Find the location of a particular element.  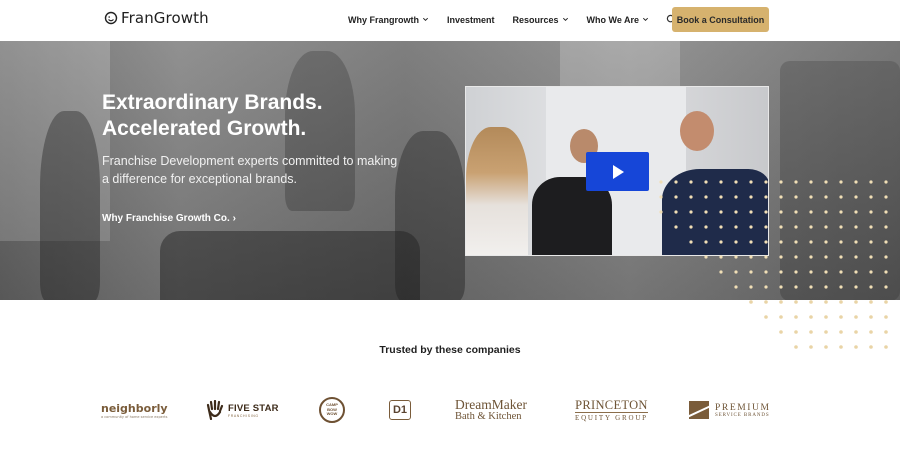

nav-who-we-are: Who We Are is located at coordinates (618, 20).